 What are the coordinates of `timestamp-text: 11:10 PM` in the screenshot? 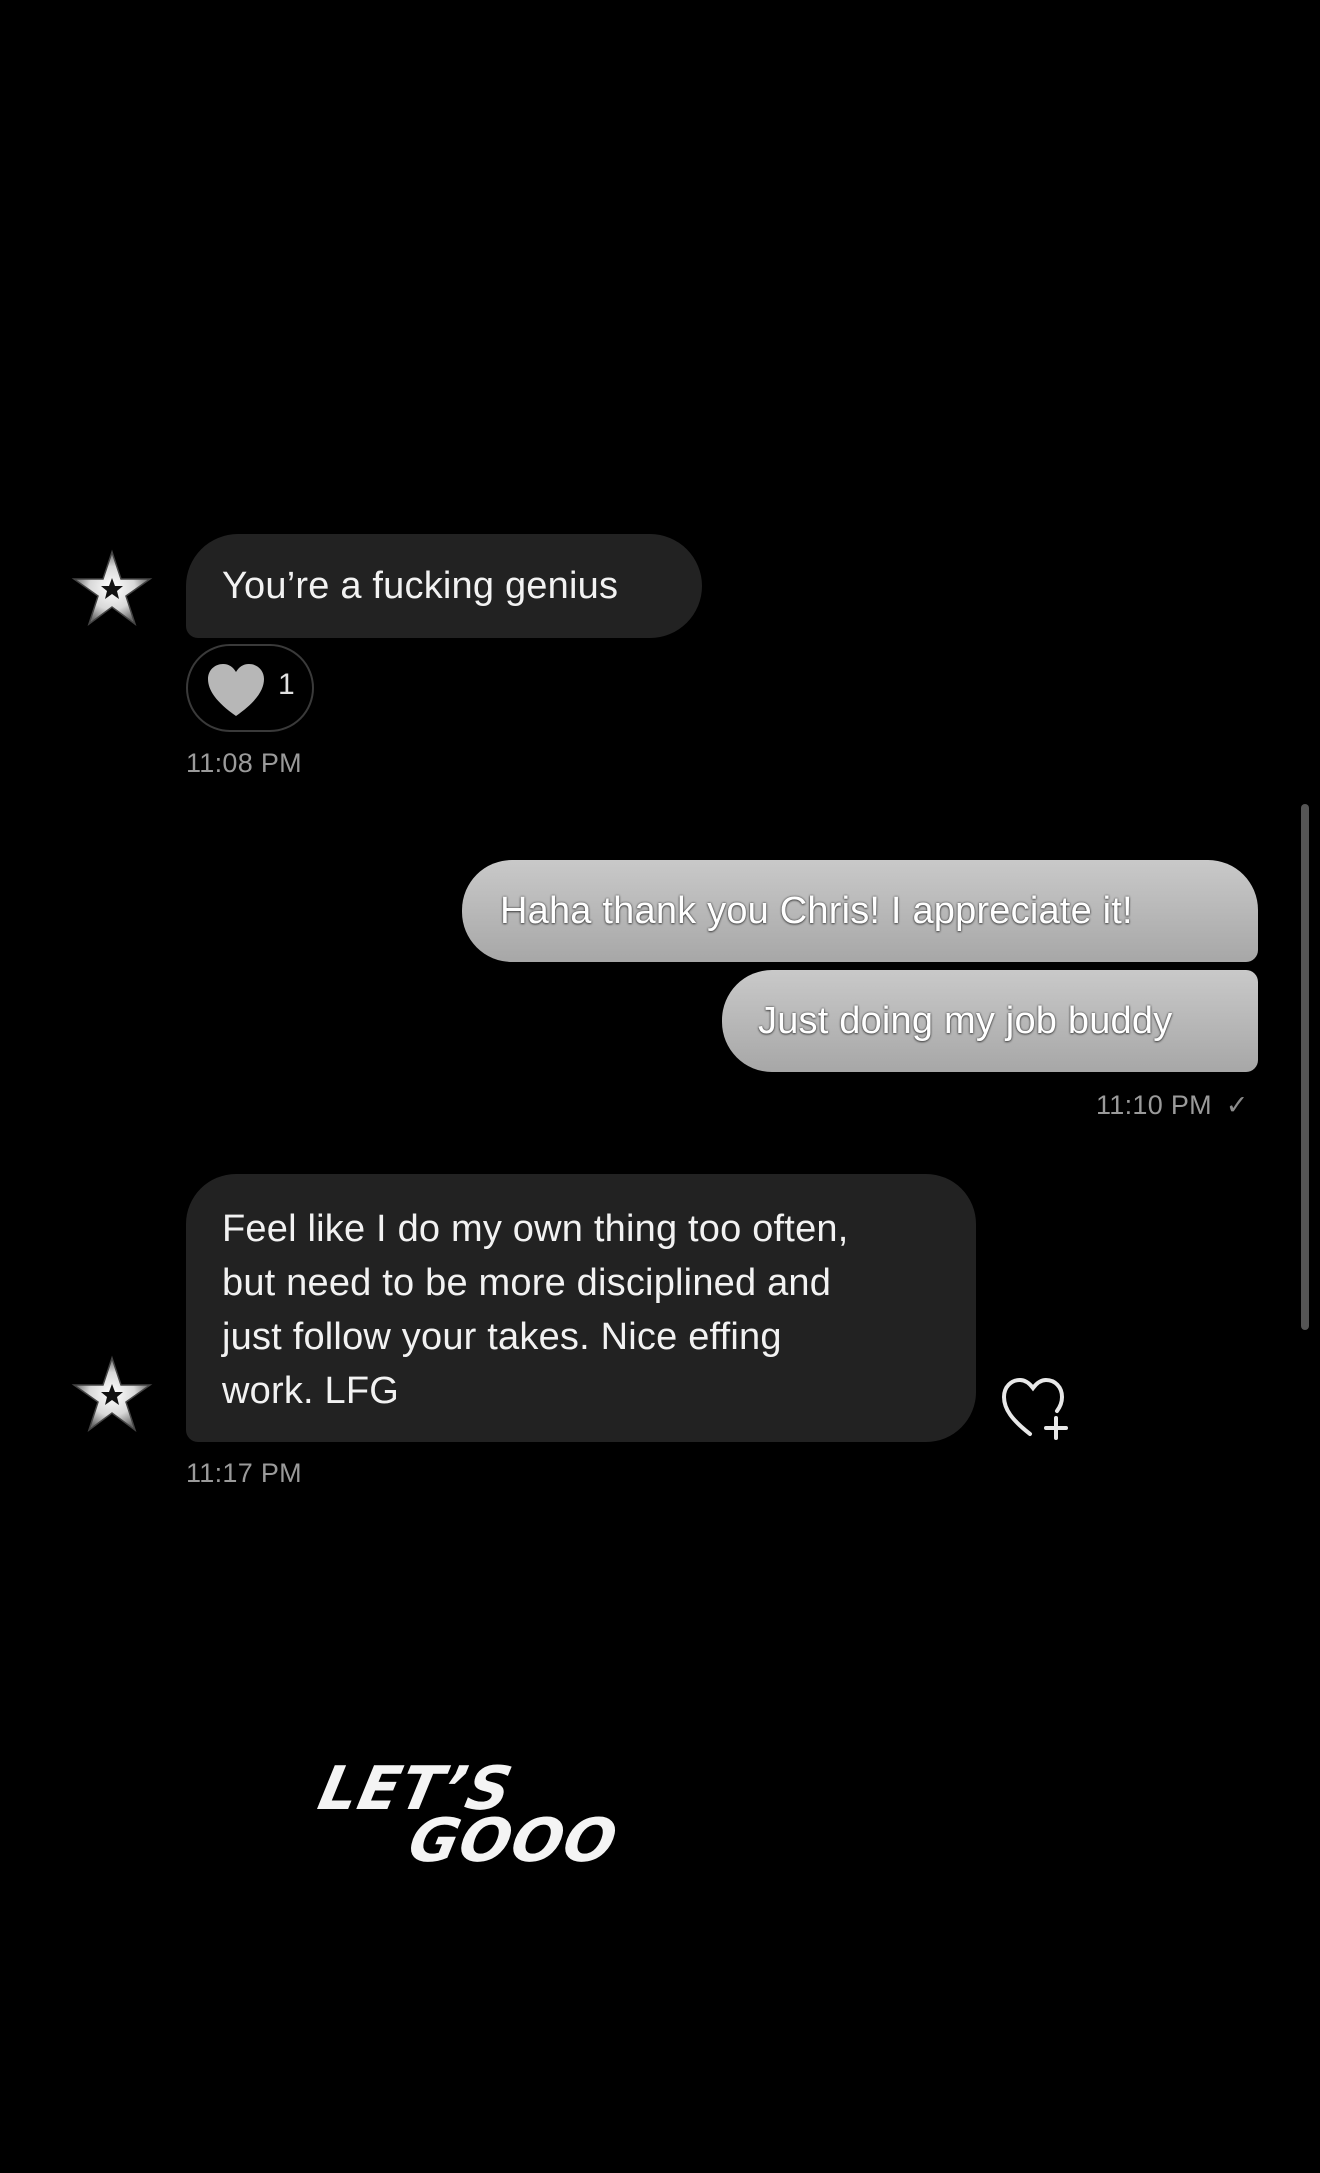 It's located at (1154, 1105).